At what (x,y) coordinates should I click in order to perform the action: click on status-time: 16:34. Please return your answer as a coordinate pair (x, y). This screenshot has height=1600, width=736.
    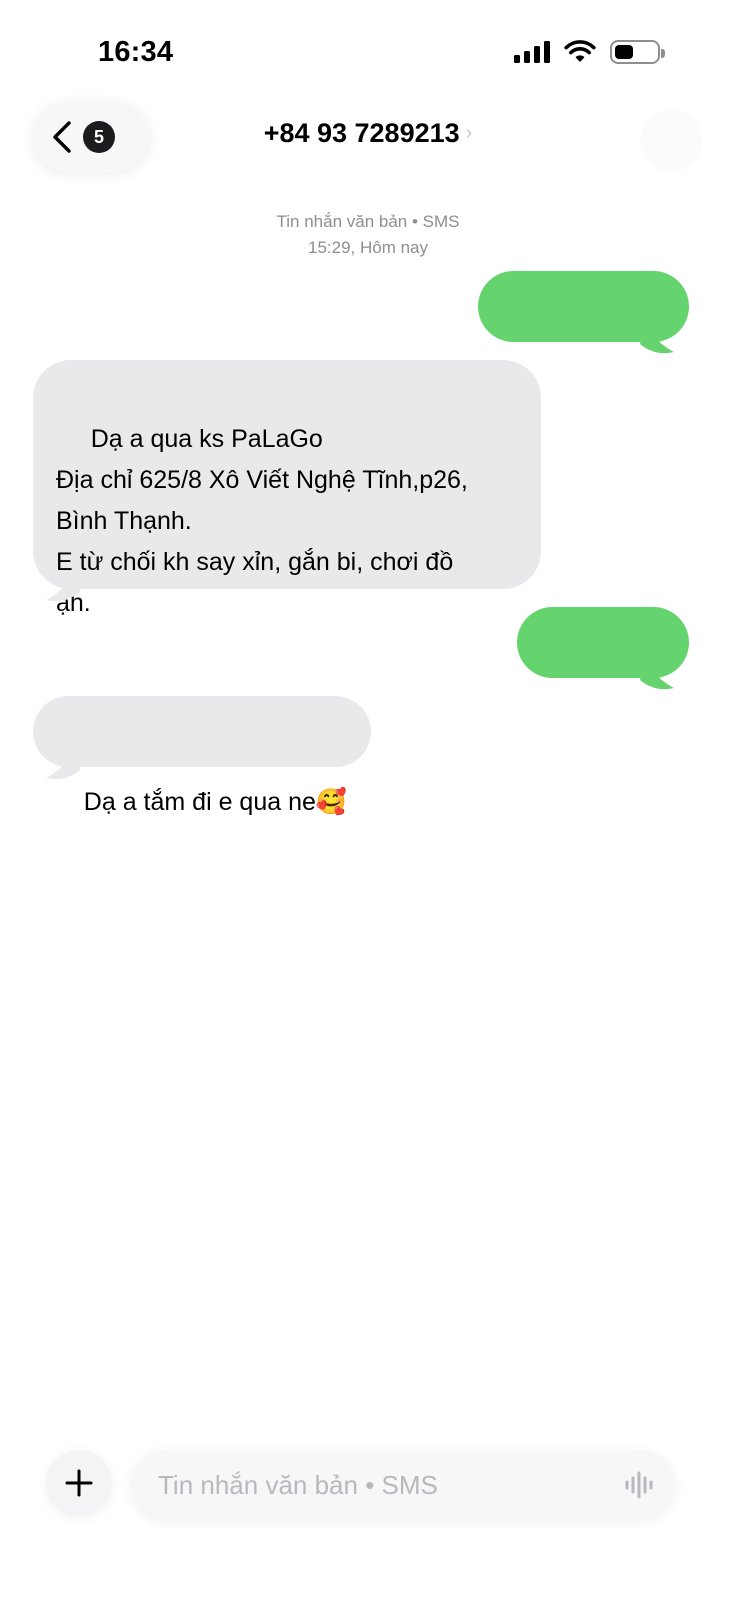
    Looking at the image, I should click on (136, 52).